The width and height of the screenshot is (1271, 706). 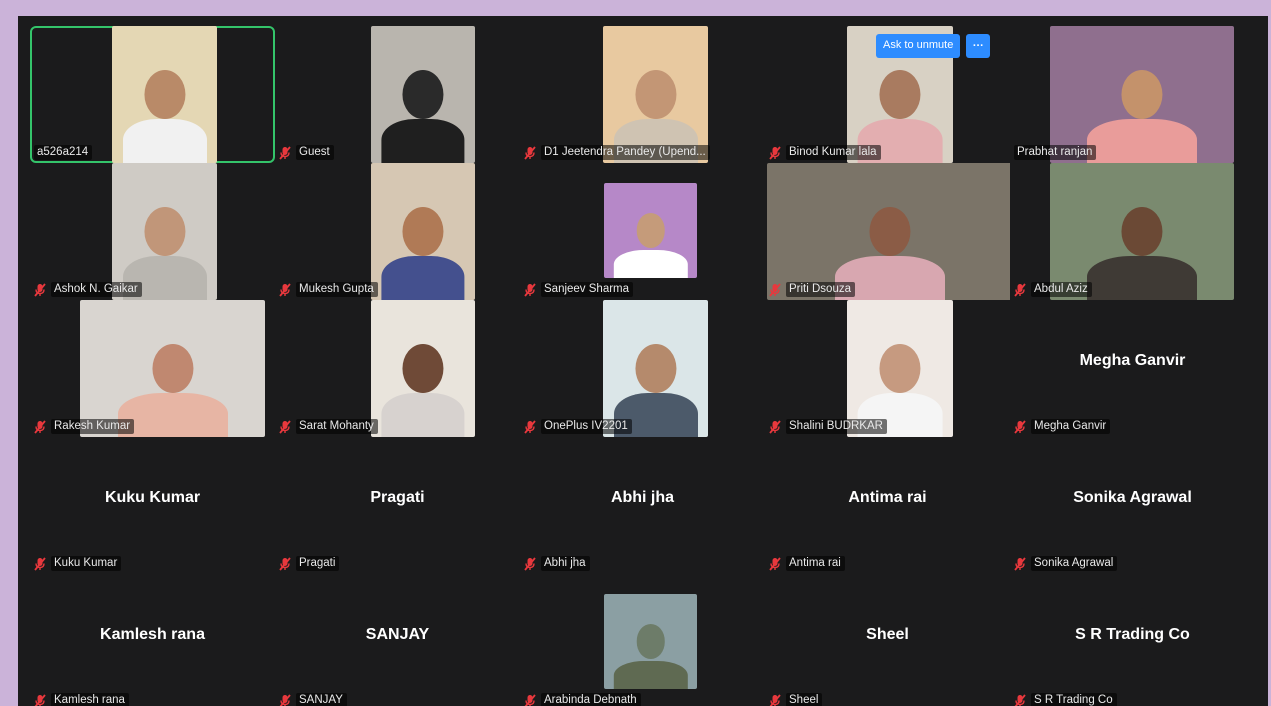 I want to click on participant-name-tag: Rakesh Kumar, so click(x=84, y=426).